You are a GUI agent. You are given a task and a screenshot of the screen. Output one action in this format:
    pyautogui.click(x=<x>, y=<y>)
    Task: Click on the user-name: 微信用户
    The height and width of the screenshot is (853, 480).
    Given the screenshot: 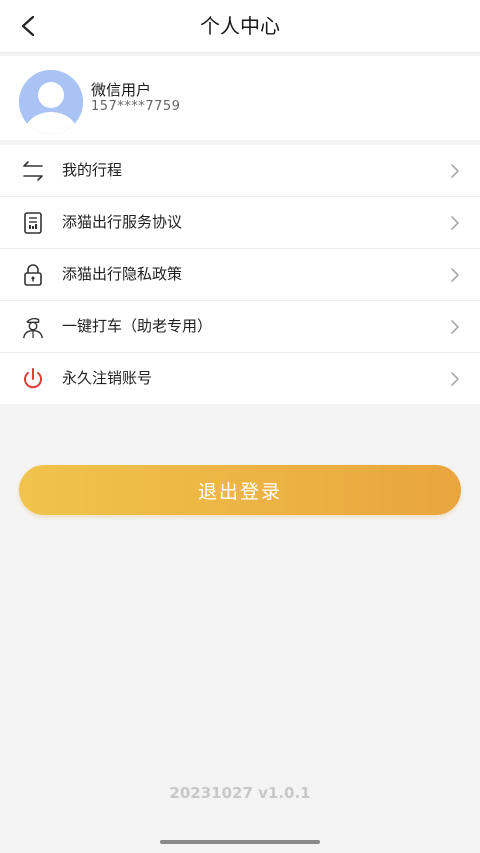 What is the action you would take?
    pyautogui.click(x=121, y=90)
    